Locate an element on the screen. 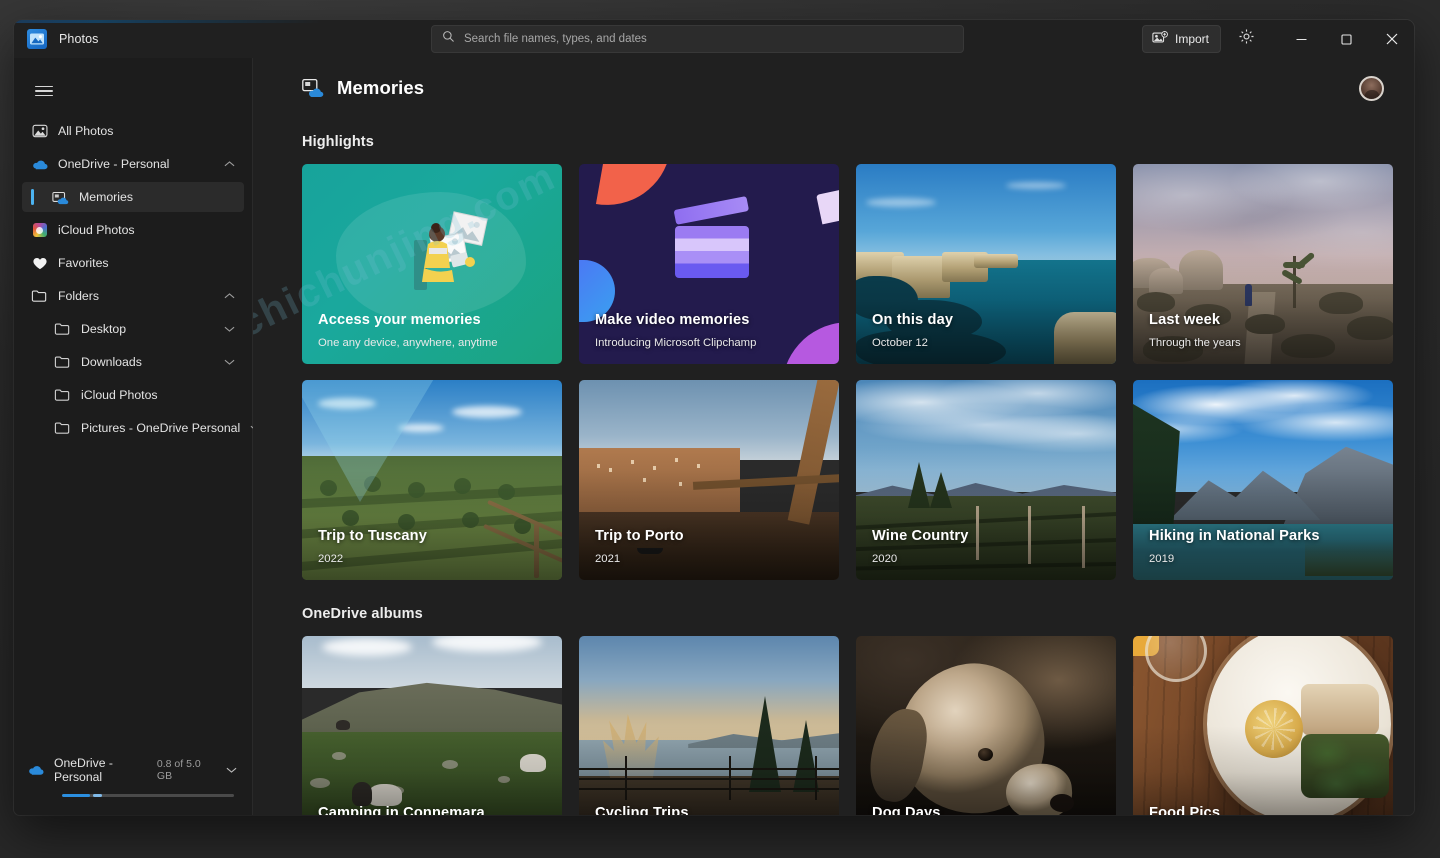  sidebar-item-folders: Folders is located at coordinates (133, 296).